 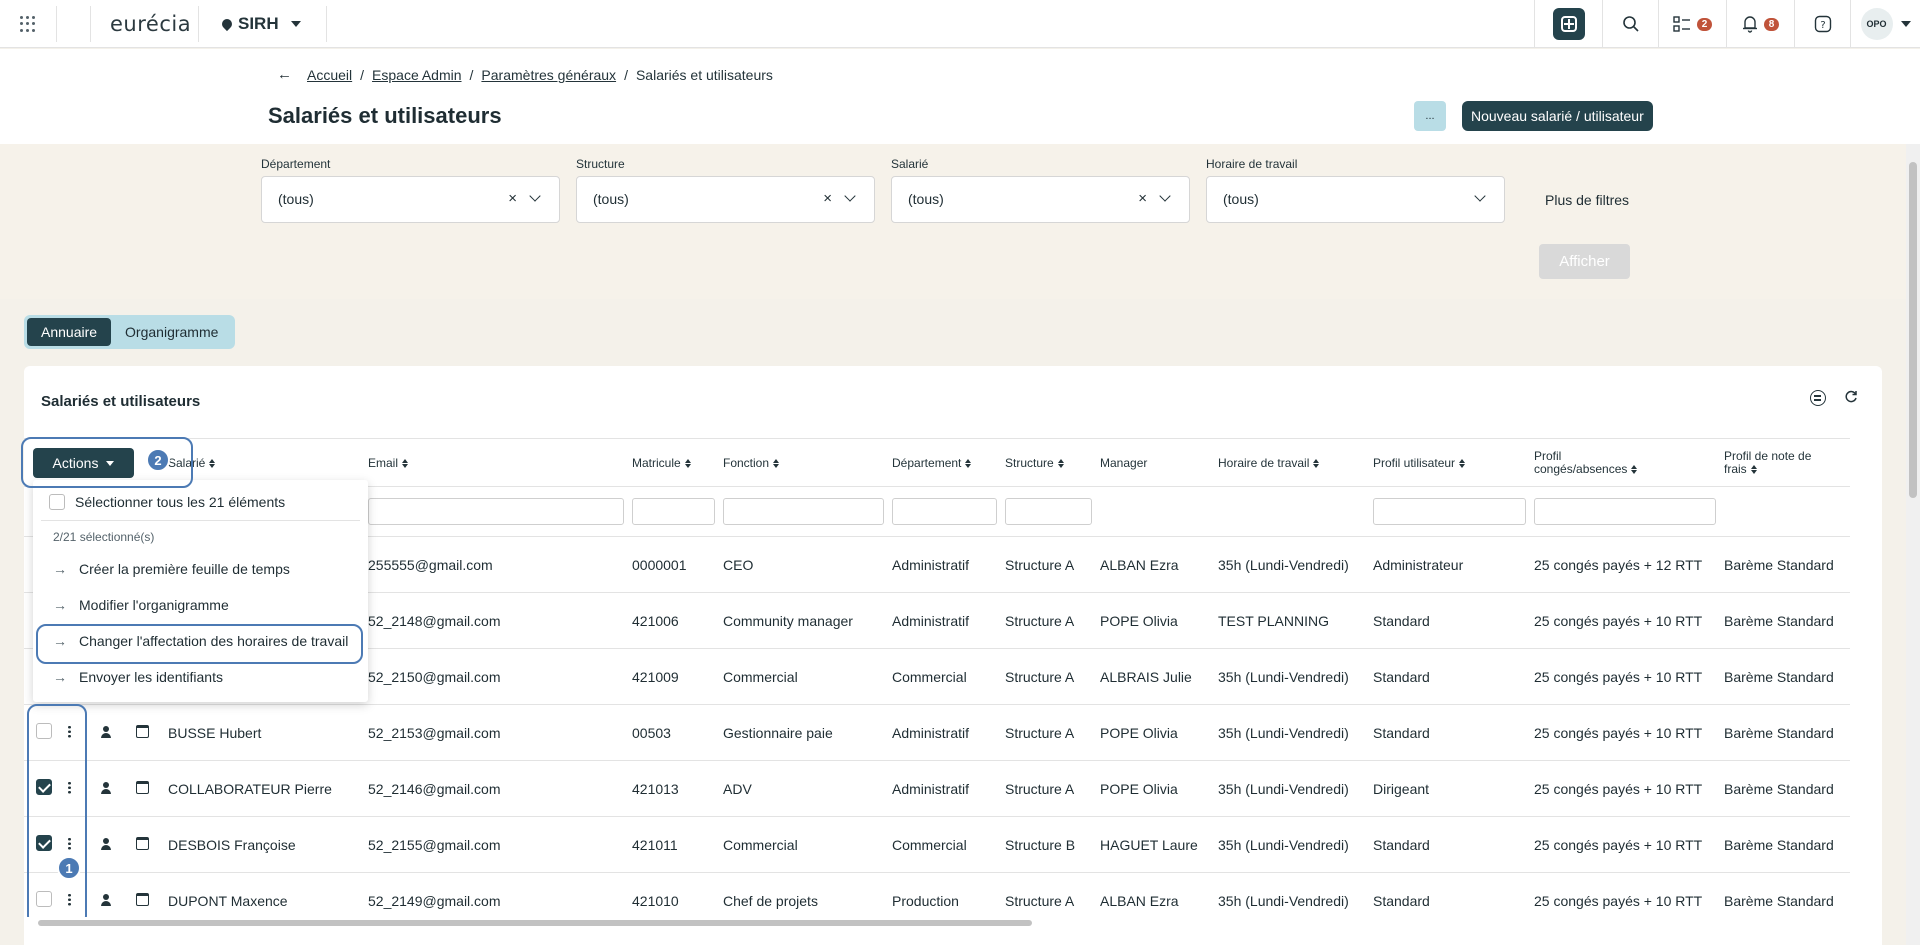 I want to click on profil-filter-input, so click(x=1449, y=511).